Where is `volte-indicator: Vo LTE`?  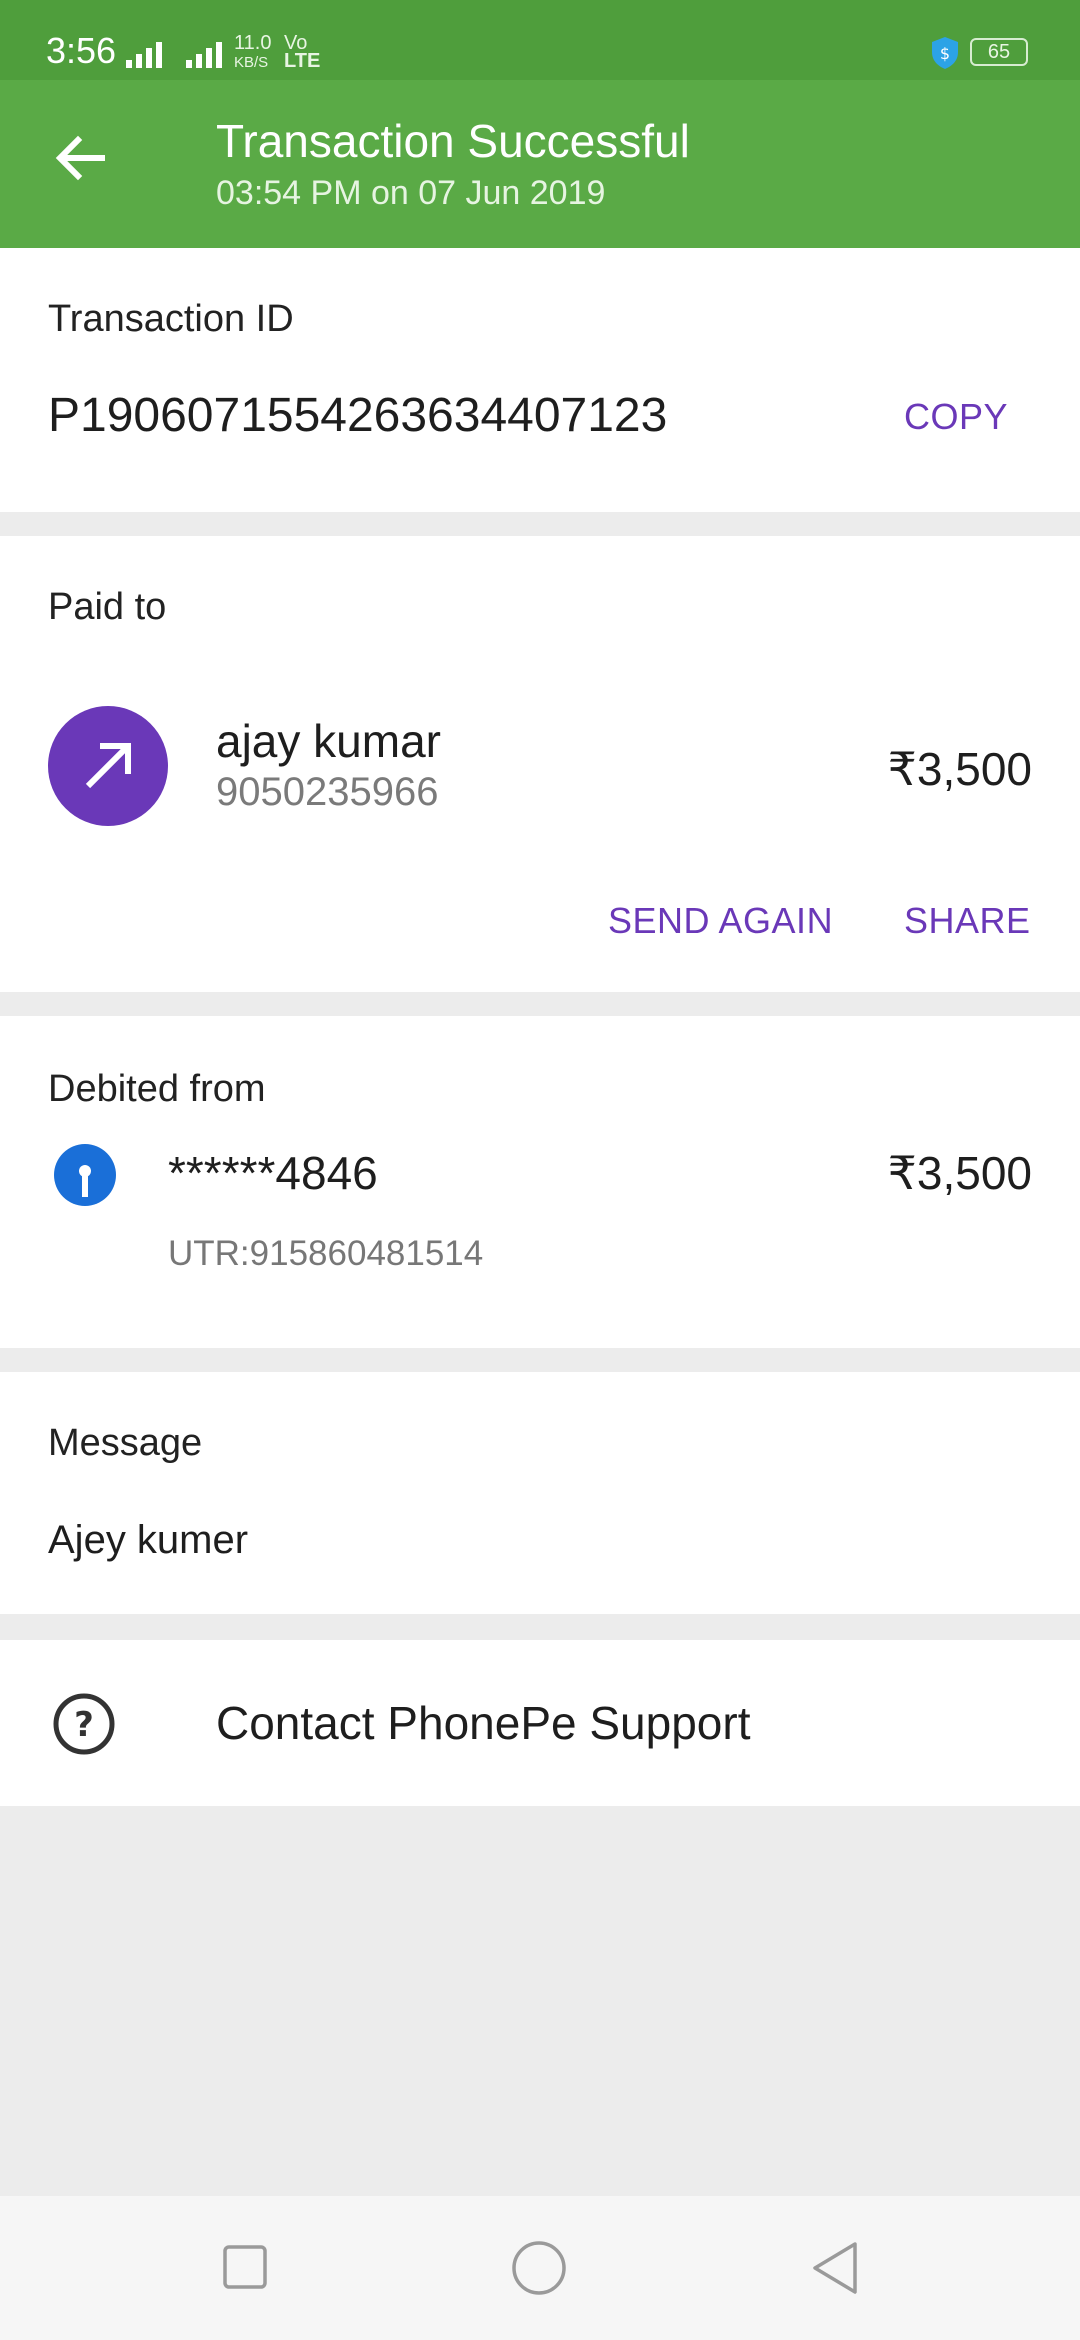
volte-indicator: Vo LTE is located at coordinates (302, 52).